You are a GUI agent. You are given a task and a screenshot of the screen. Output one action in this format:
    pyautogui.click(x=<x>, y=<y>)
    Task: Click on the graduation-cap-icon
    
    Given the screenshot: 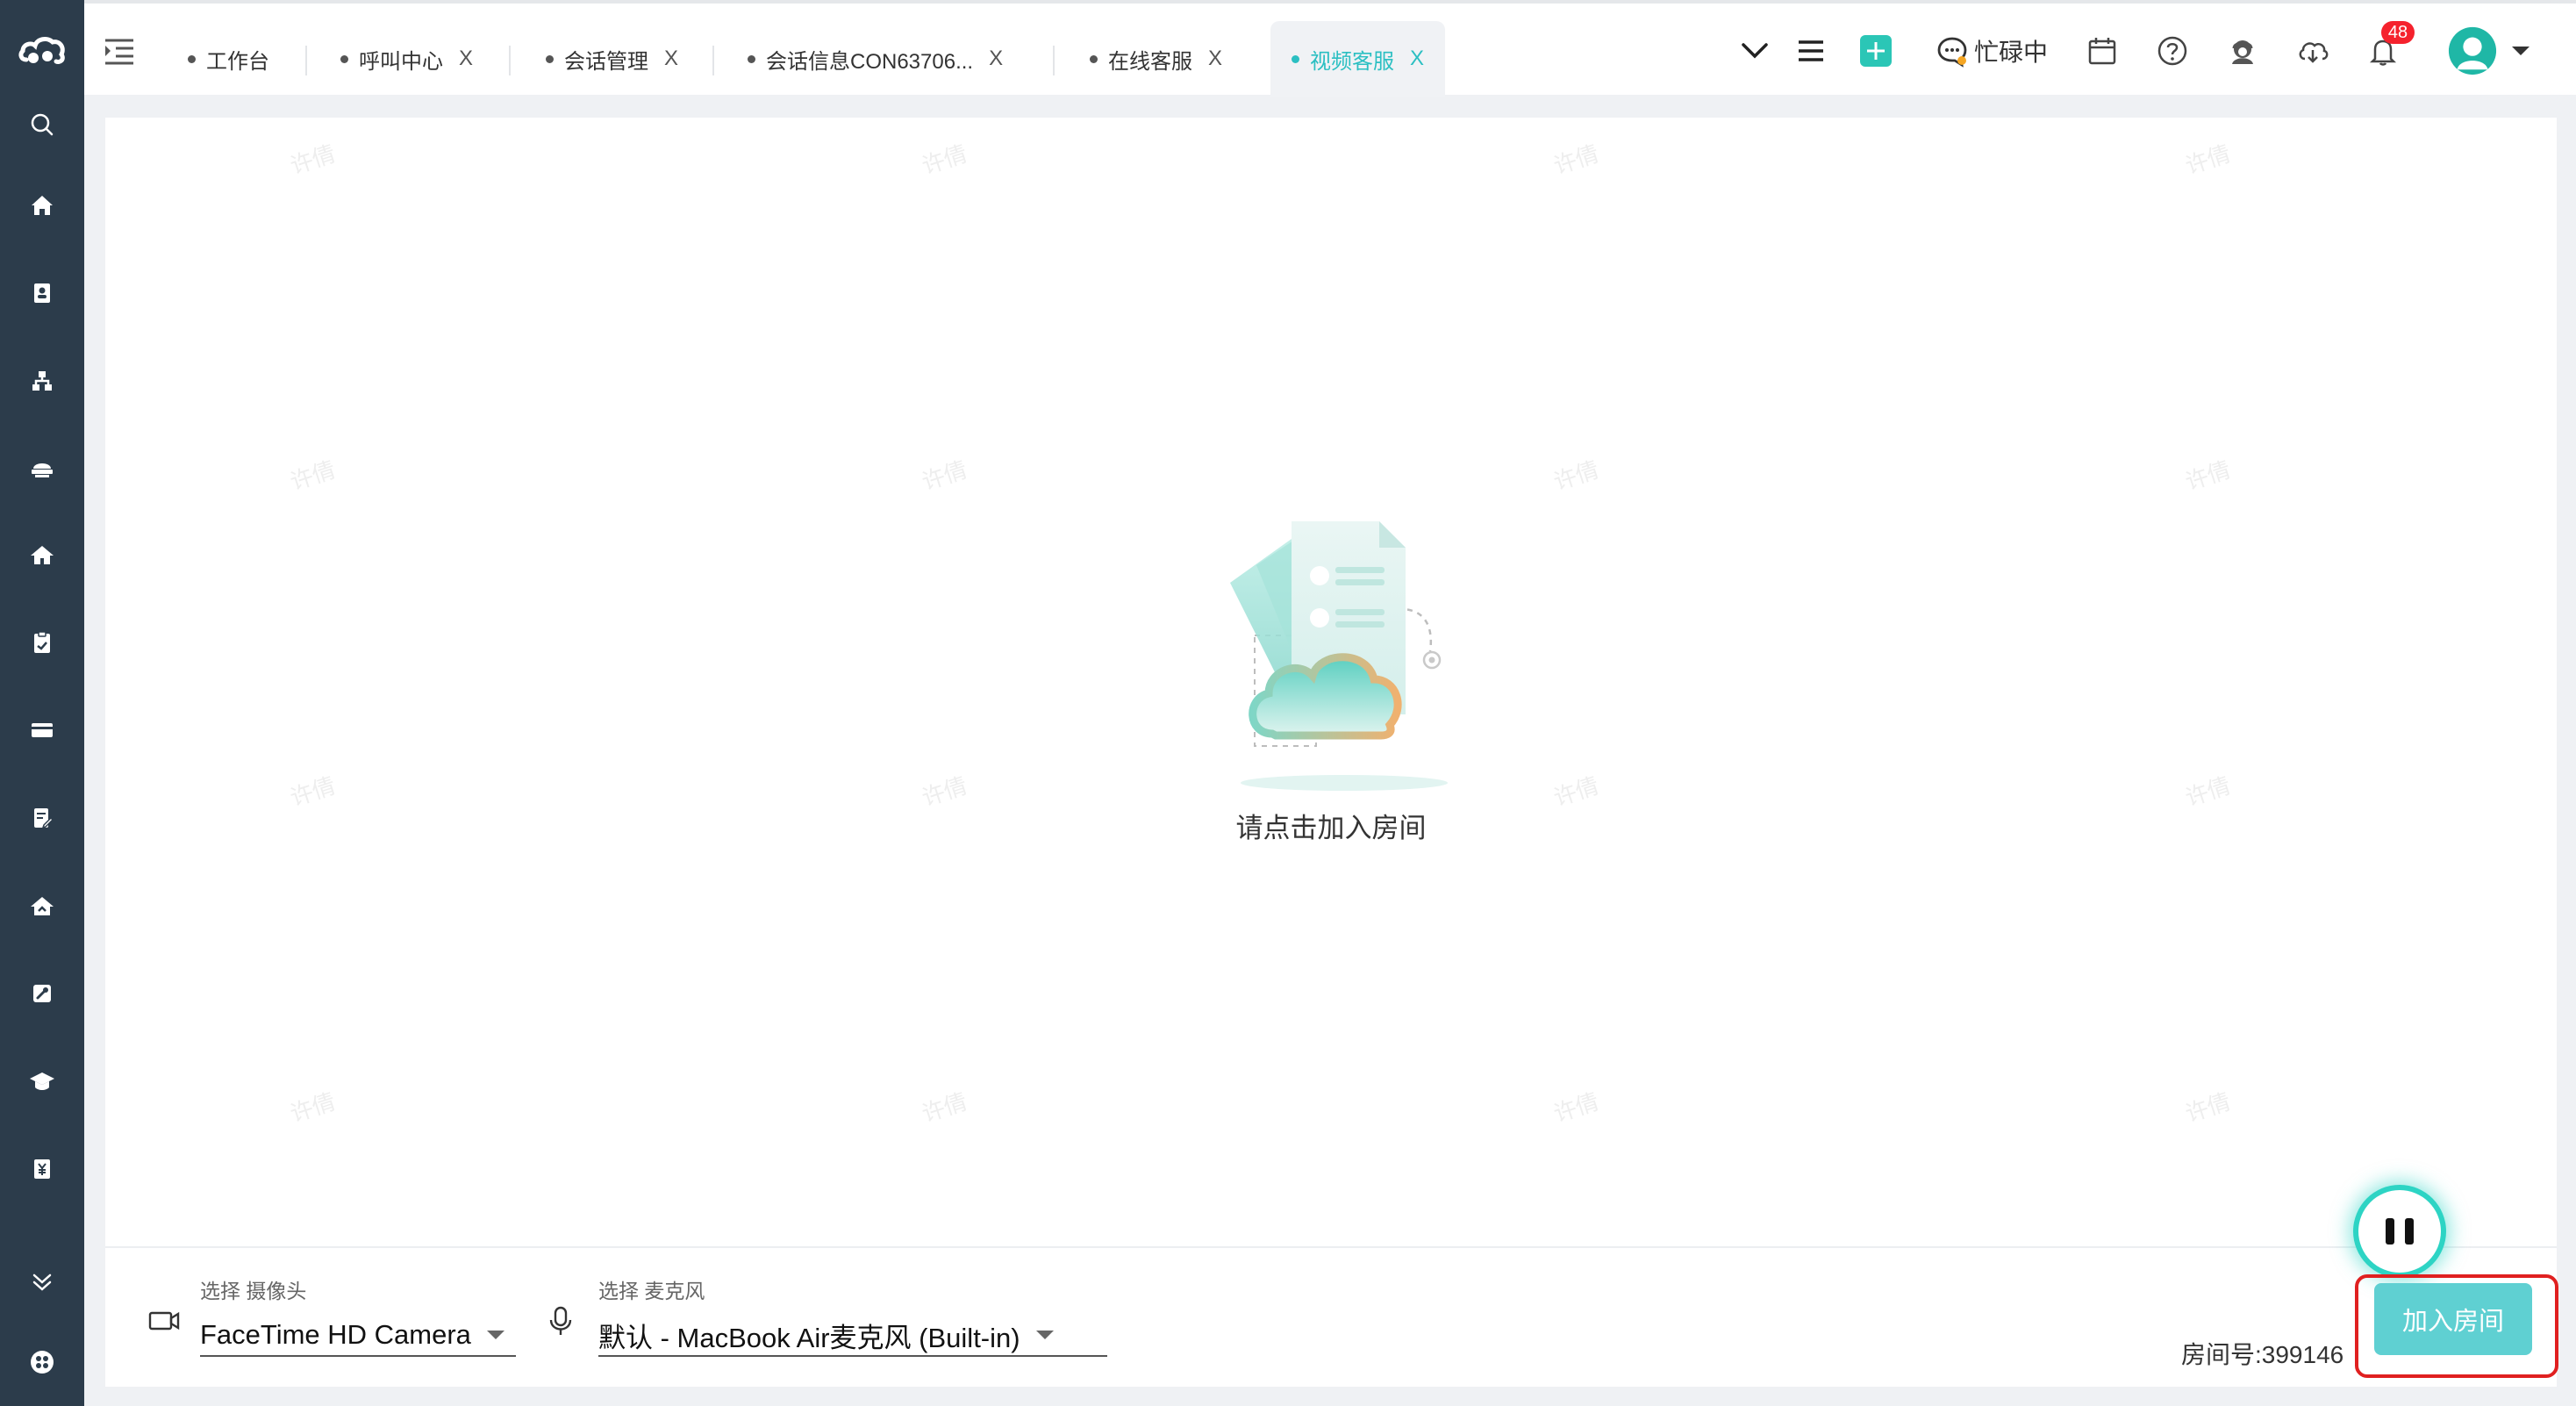 What is the action you would take?
    pyautogui.click(x=42, y=1081)
    